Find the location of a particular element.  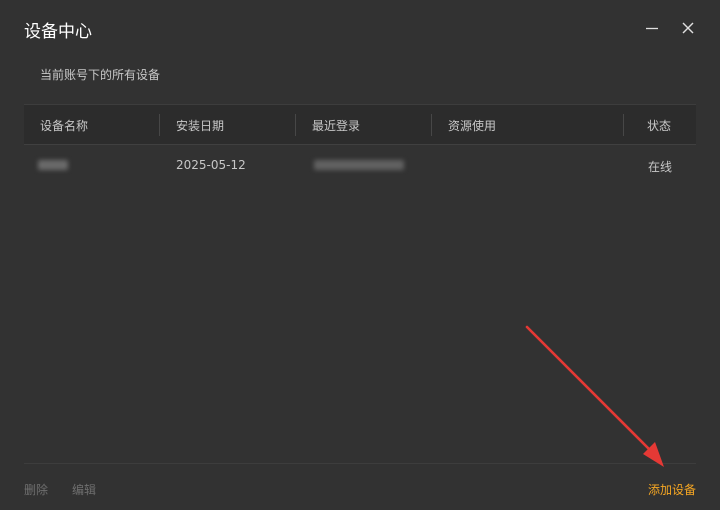

add-device-button: 添加设备 is located at coordinates (672, 489).